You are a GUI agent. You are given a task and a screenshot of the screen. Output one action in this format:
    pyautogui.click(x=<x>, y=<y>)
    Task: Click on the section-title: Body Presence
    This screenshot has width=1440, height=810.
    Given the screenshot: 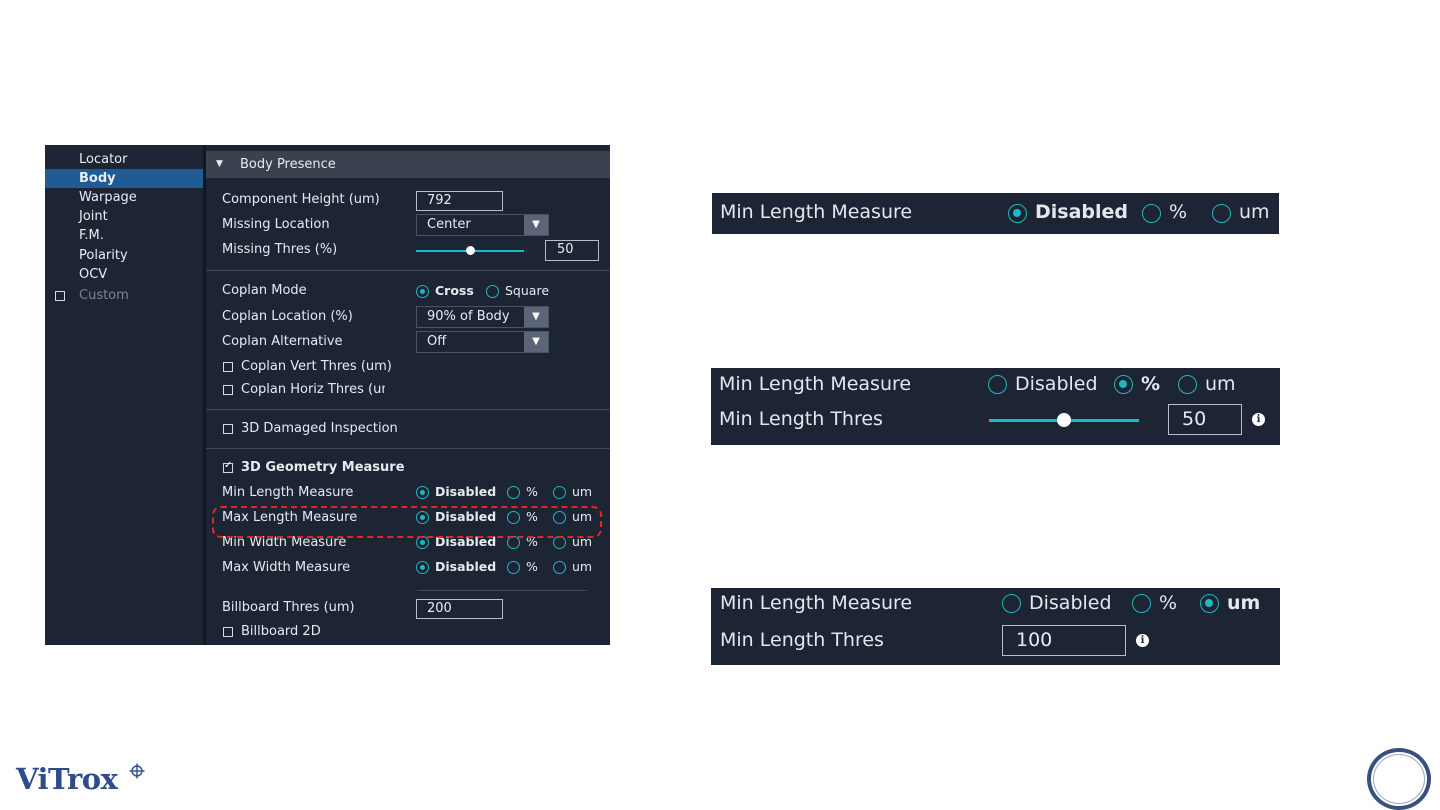 What is the action you would take?
    pyautogui.click(x=288, y=164)
    